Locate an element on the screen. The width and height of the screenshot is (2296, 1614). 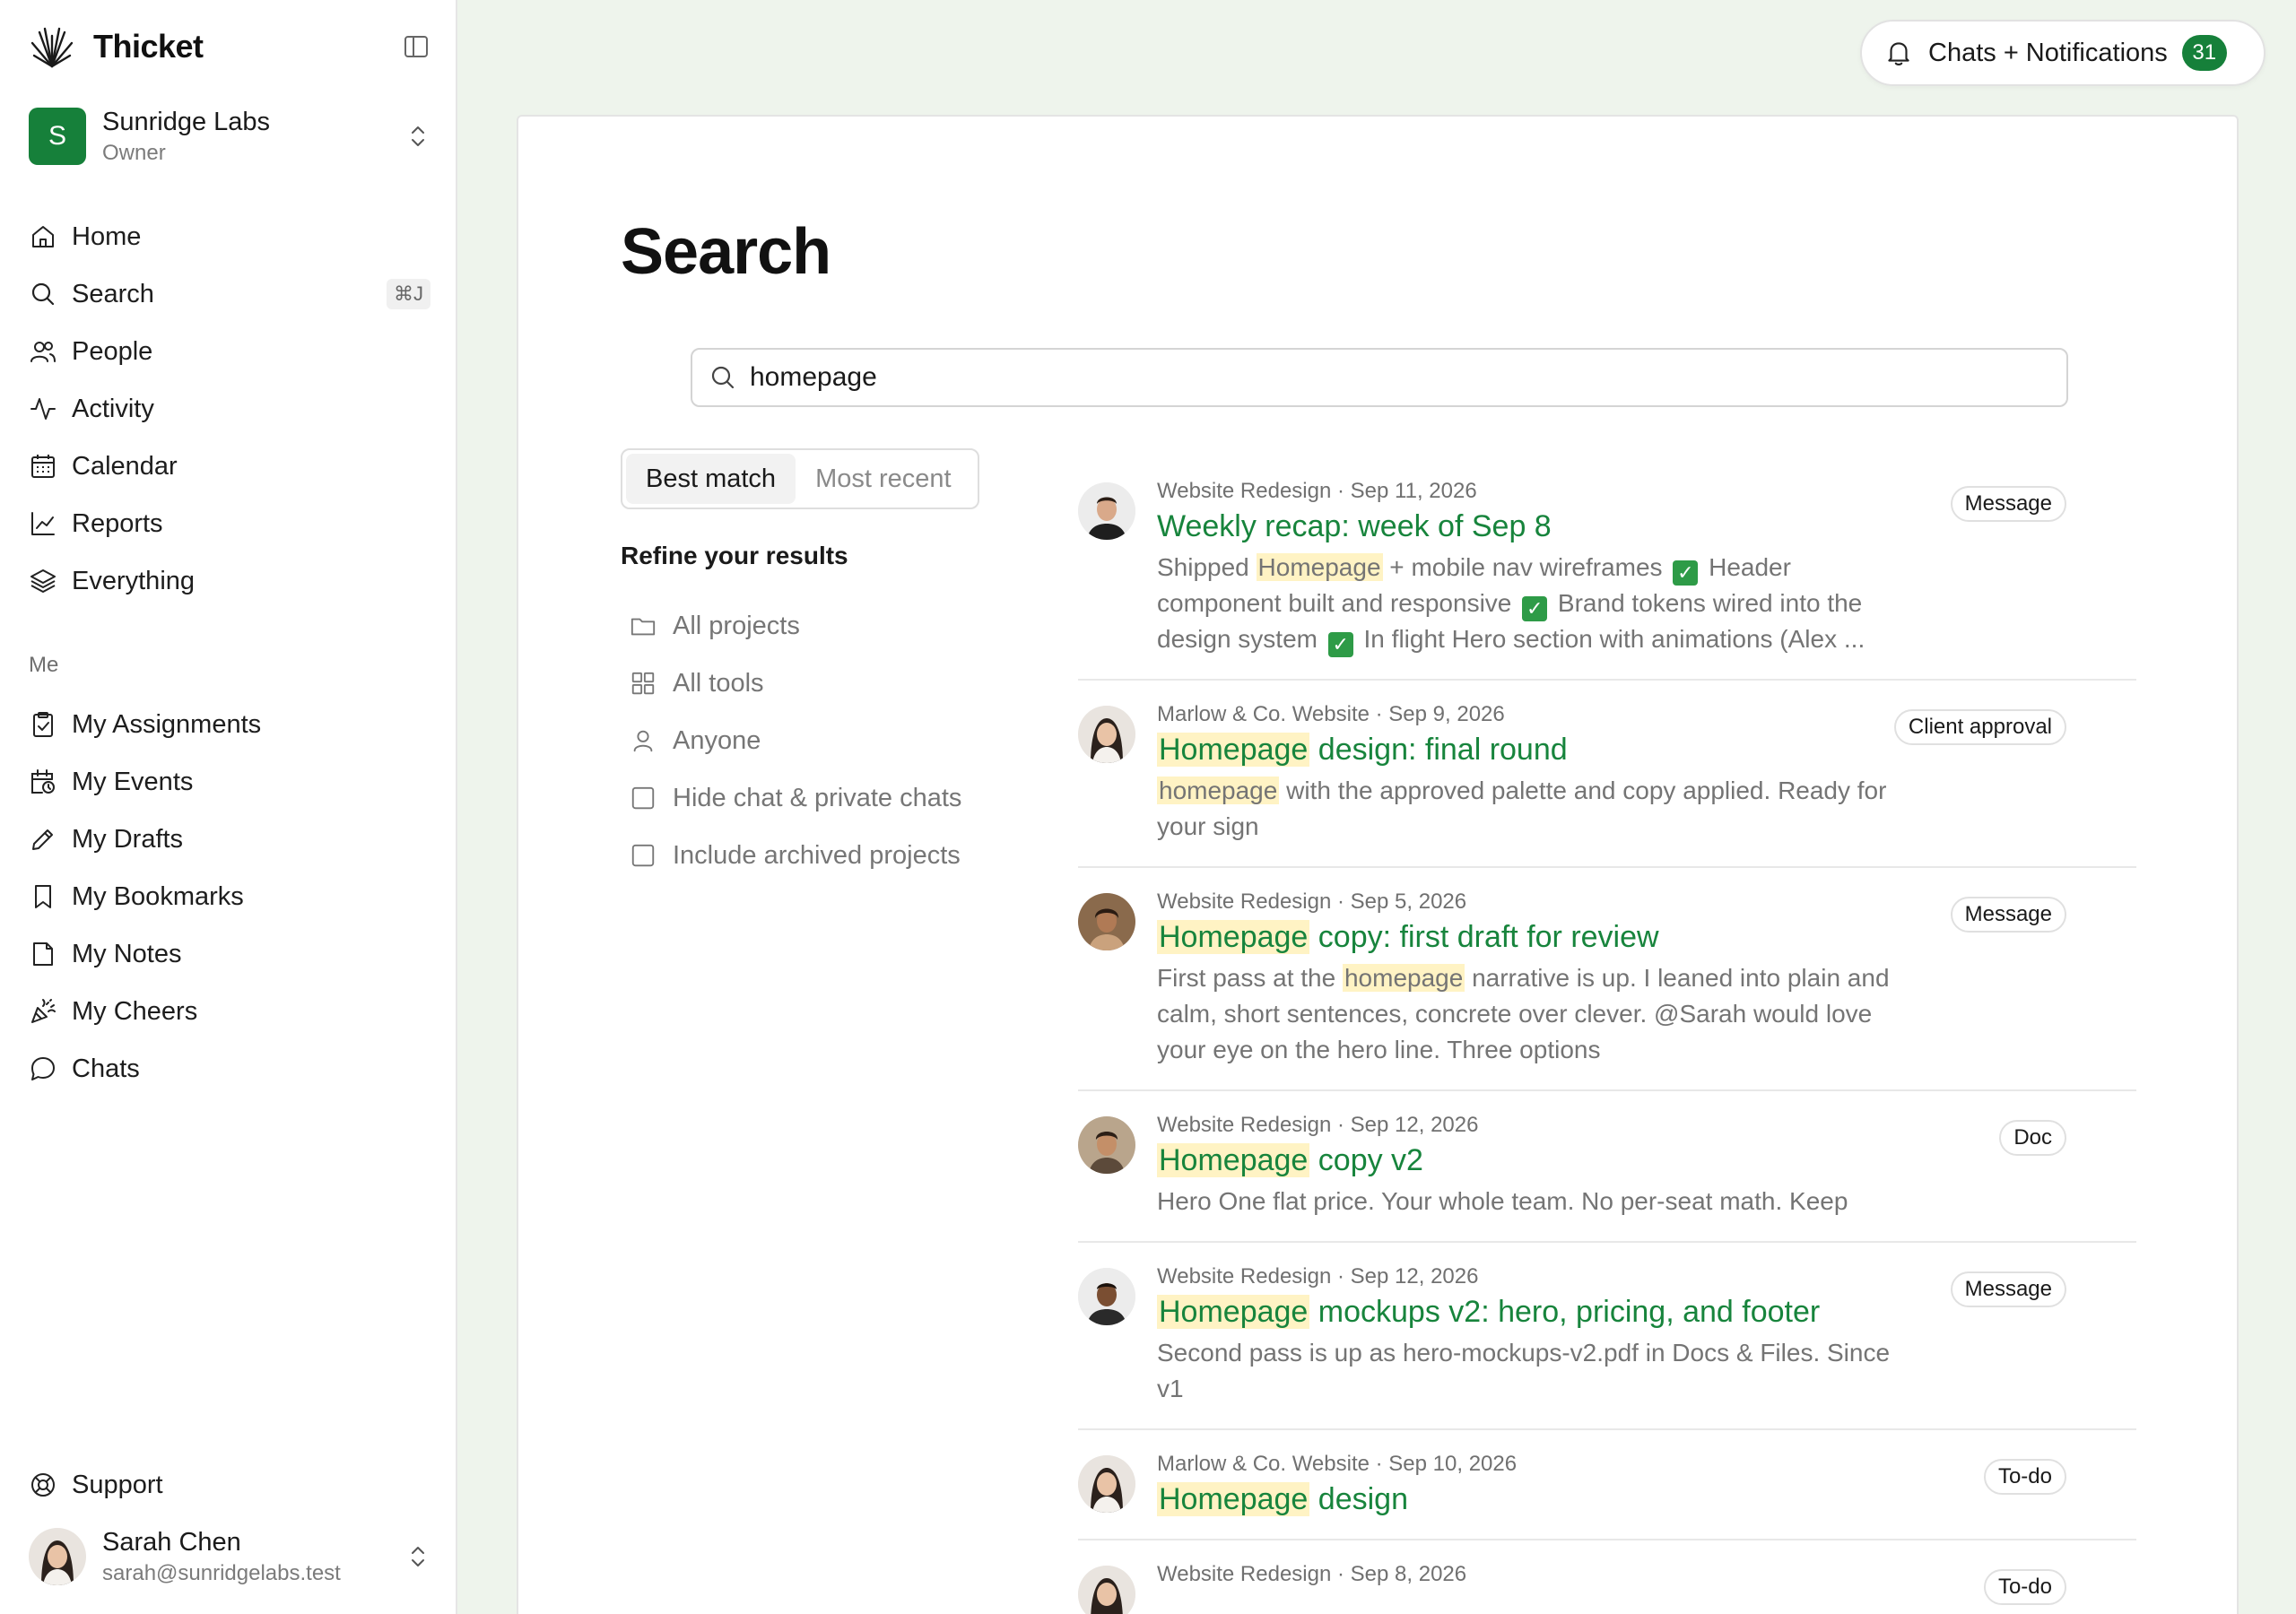
sort-tabs: Best match Most recent is located at coordinates (800, 479).